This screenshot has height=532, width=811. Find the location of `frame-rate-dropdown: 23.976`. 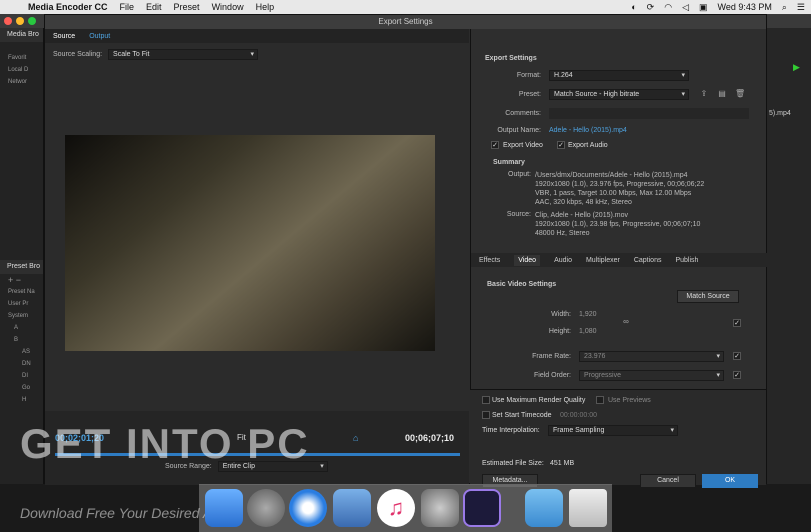

frame-rate-dropdown: 23.976 is located at coordinates (651, 356).